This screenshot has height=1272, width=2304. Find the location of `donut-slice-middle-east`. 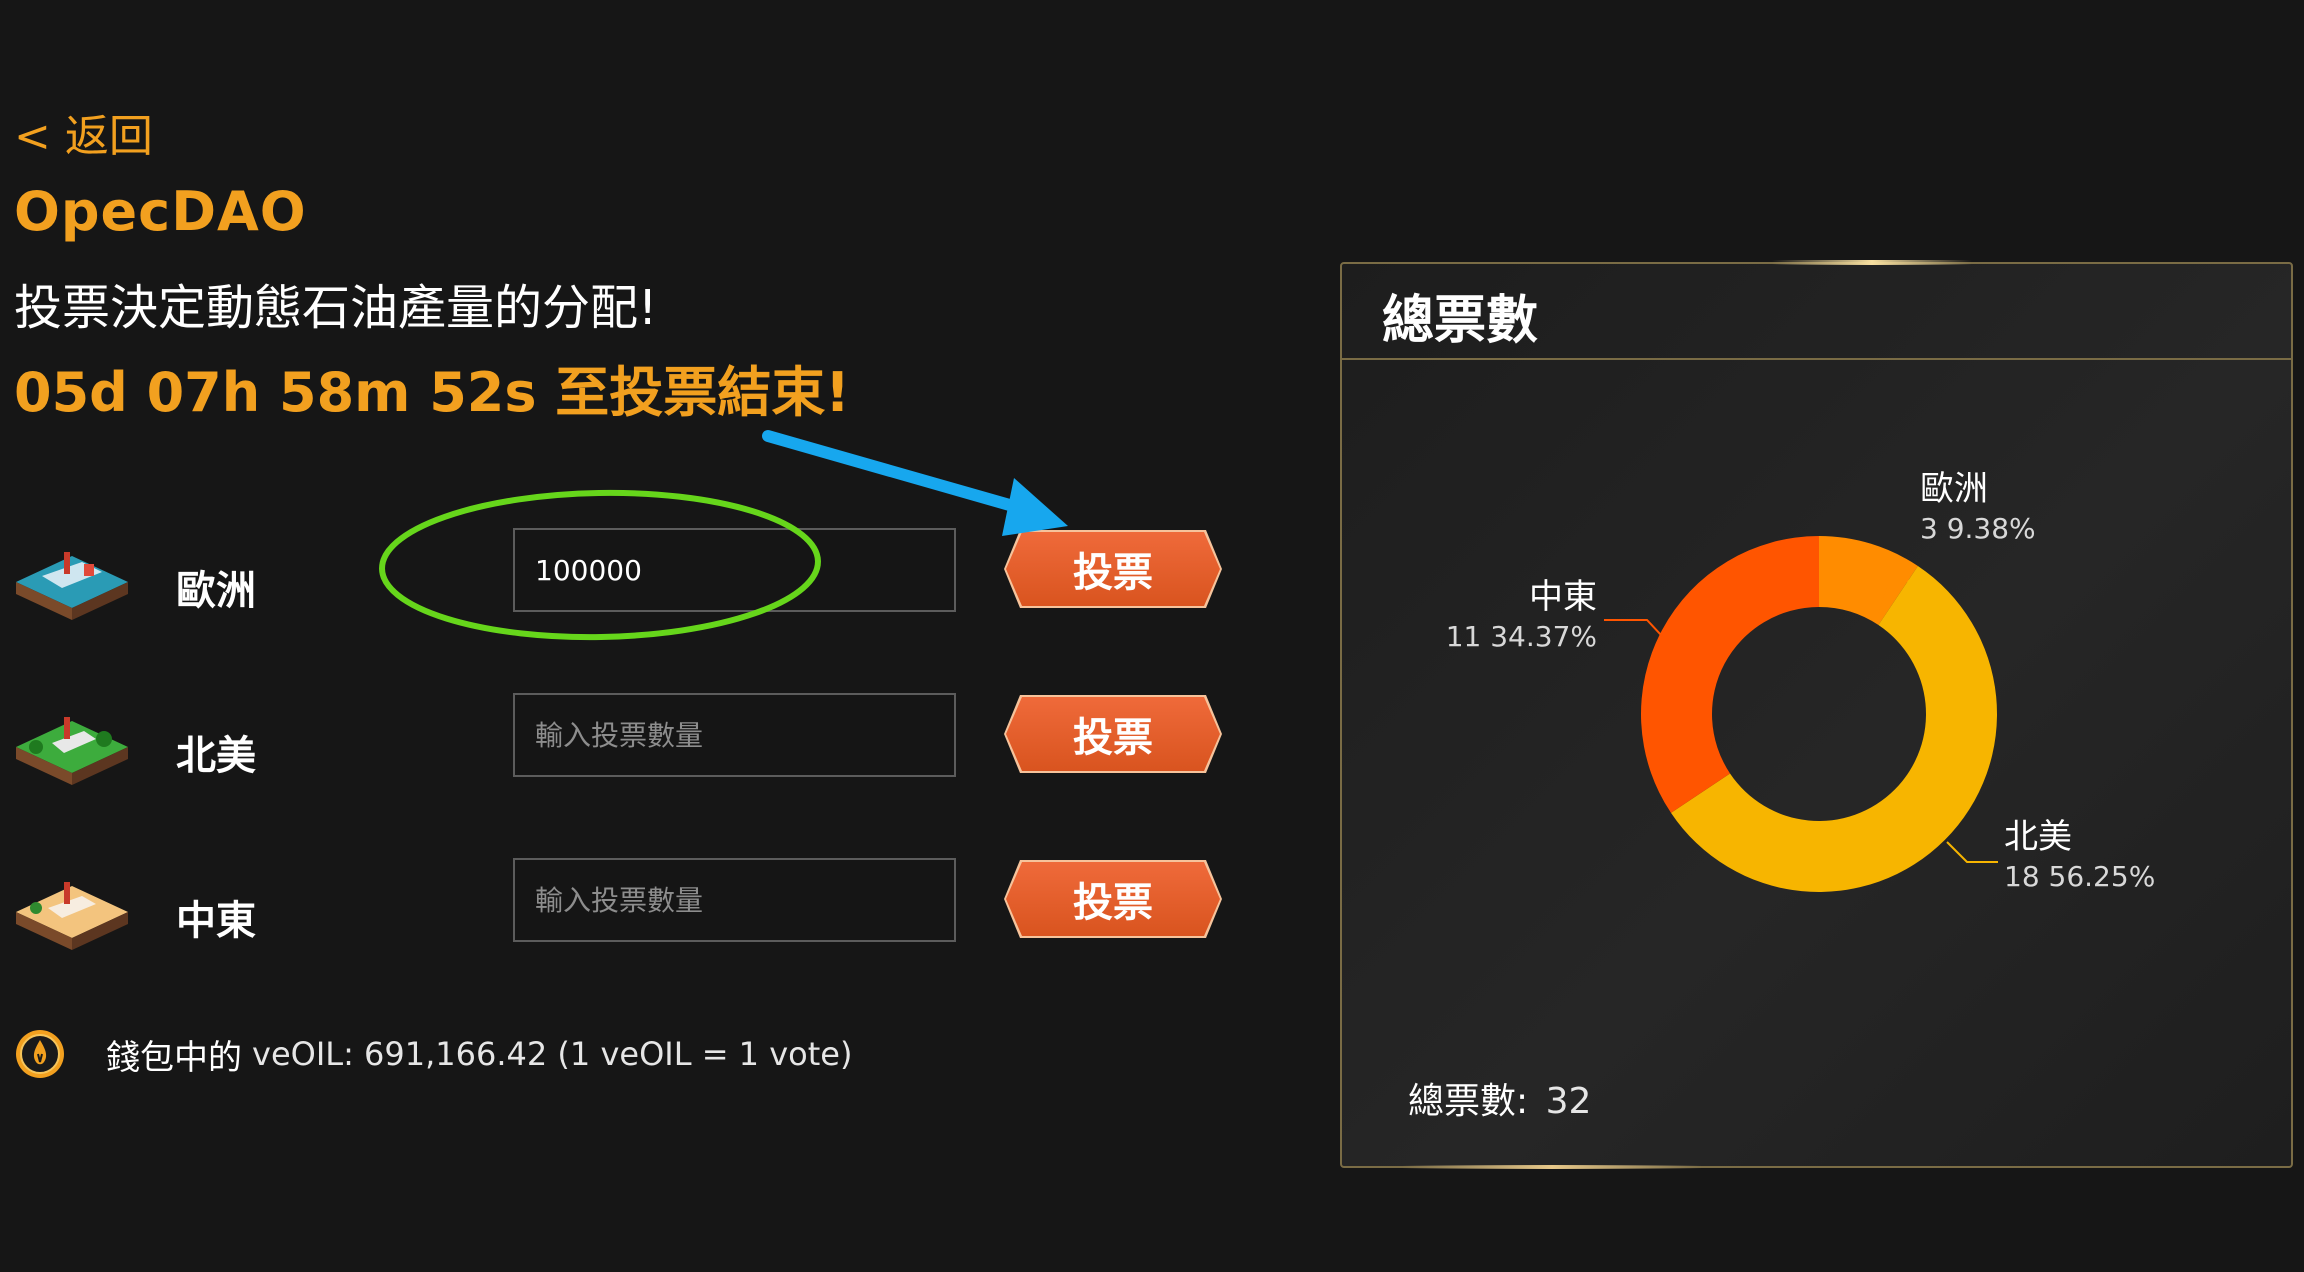

donut-slice-middle-east is located at coordinates (1730, 674).